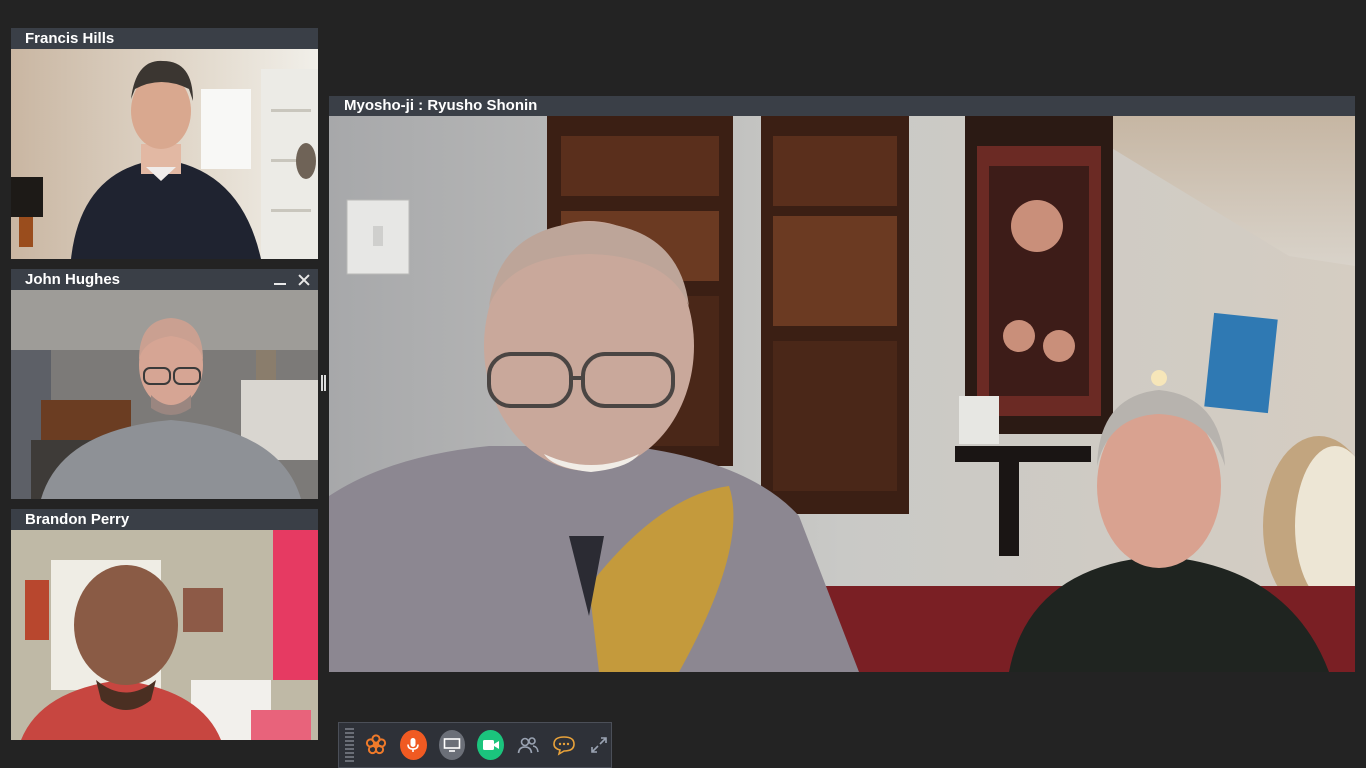  I want to click on video-frame-john-hughes, so click(164, 394).